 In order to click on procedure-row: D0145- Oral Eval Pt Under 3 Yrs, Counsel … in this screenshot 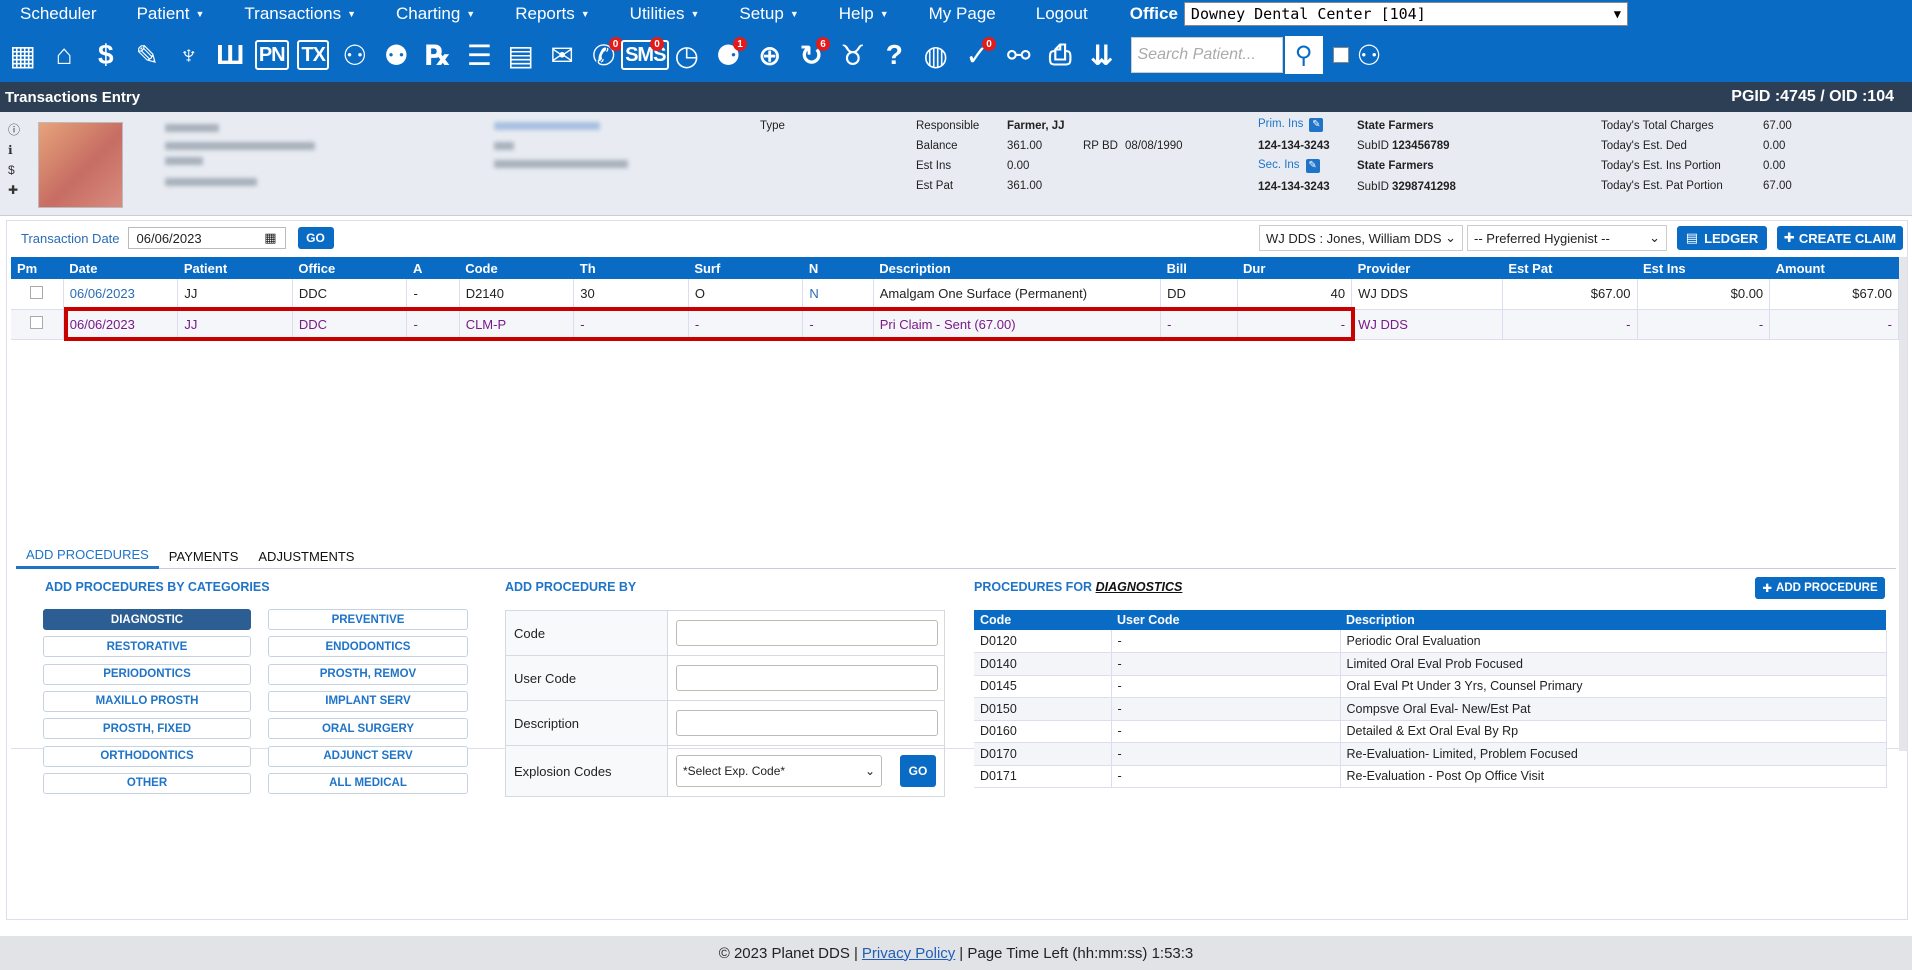, I will do `click(1430, 686)`.